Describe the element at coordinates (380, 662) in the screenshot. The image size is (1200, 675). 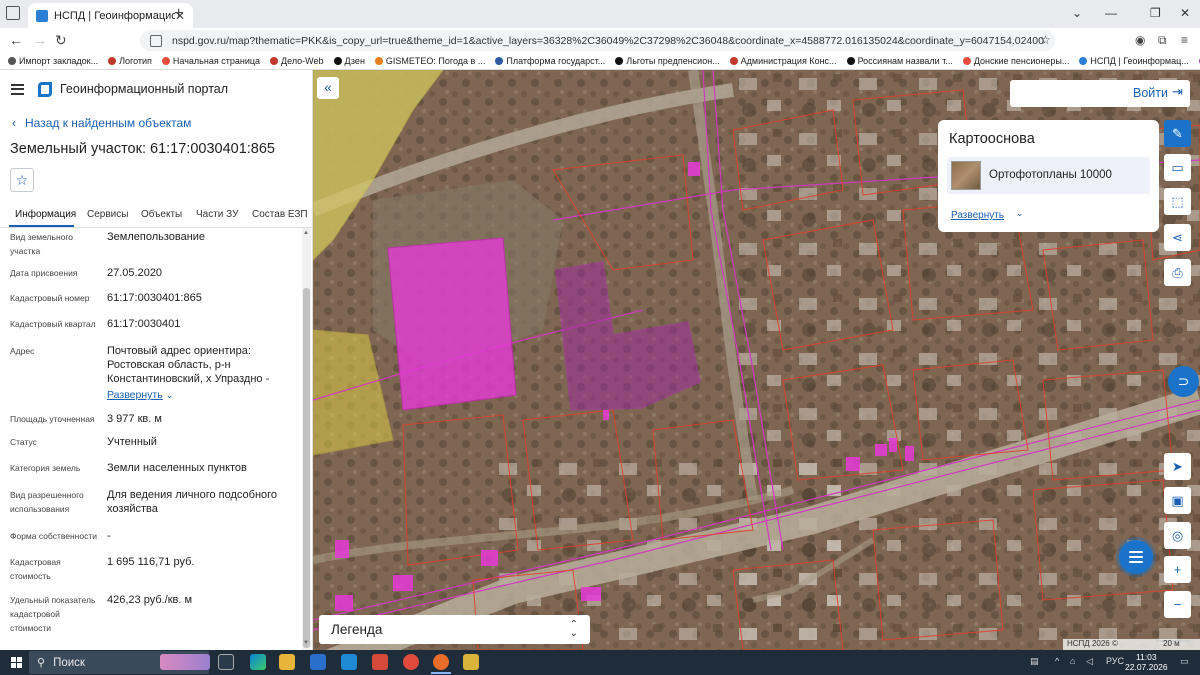
I see `store-icon` at that location.